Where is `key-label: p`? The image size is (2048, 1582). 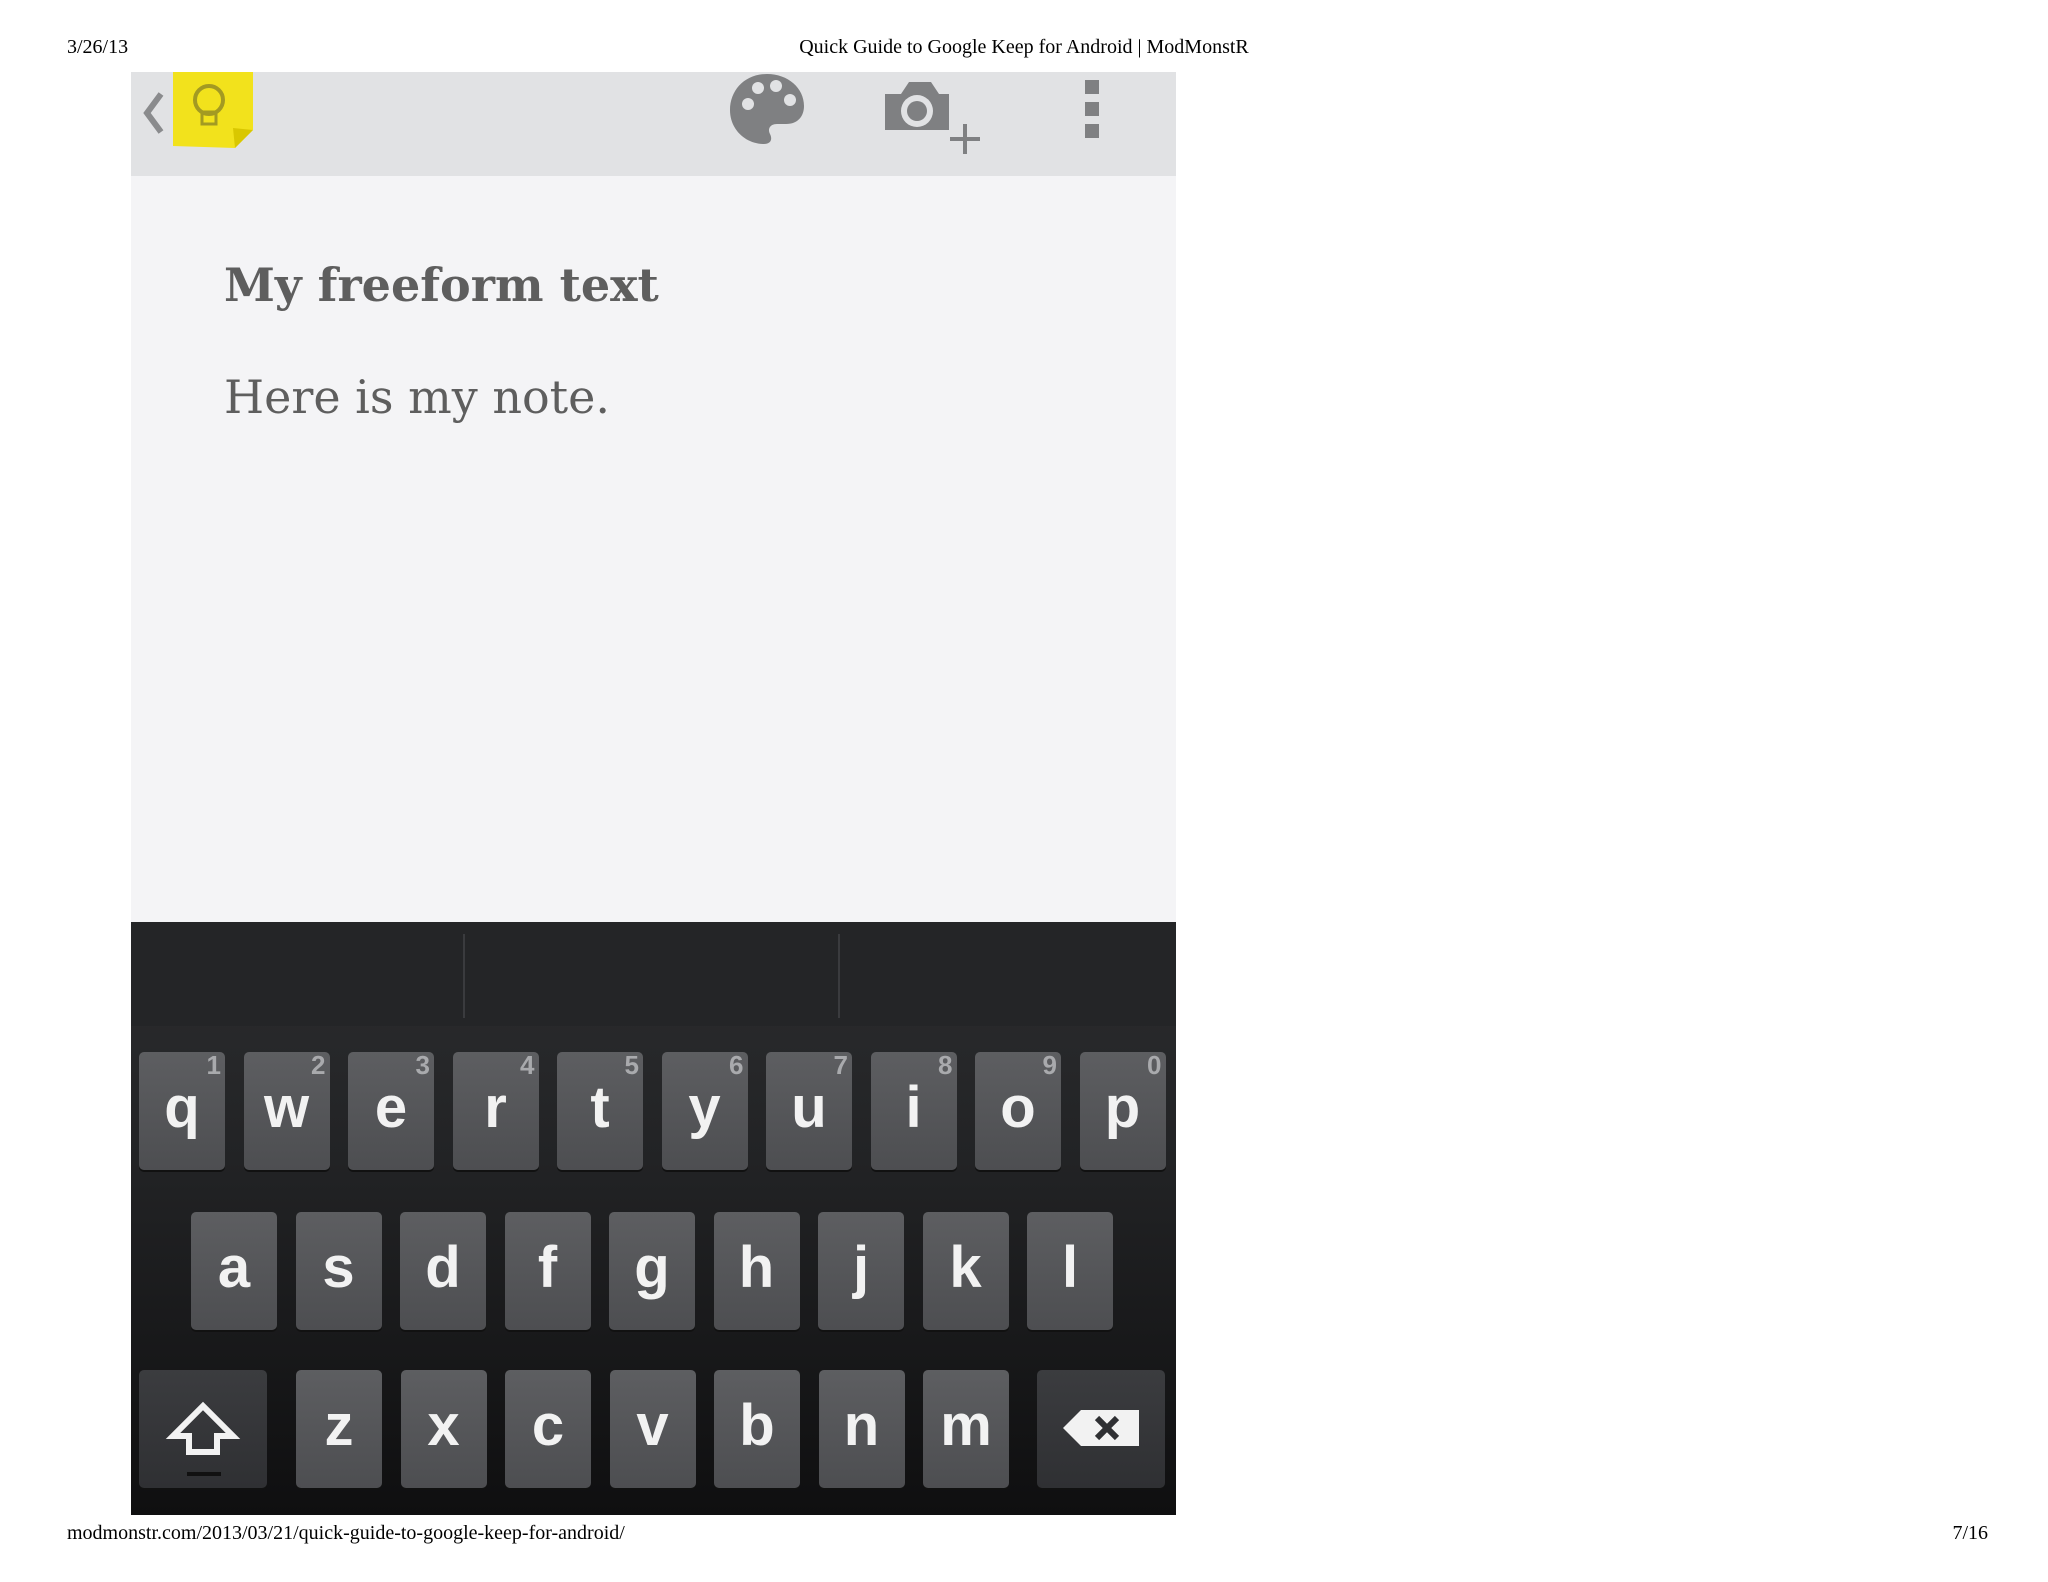 key-label: p is located at coordinates (1122, 1107).